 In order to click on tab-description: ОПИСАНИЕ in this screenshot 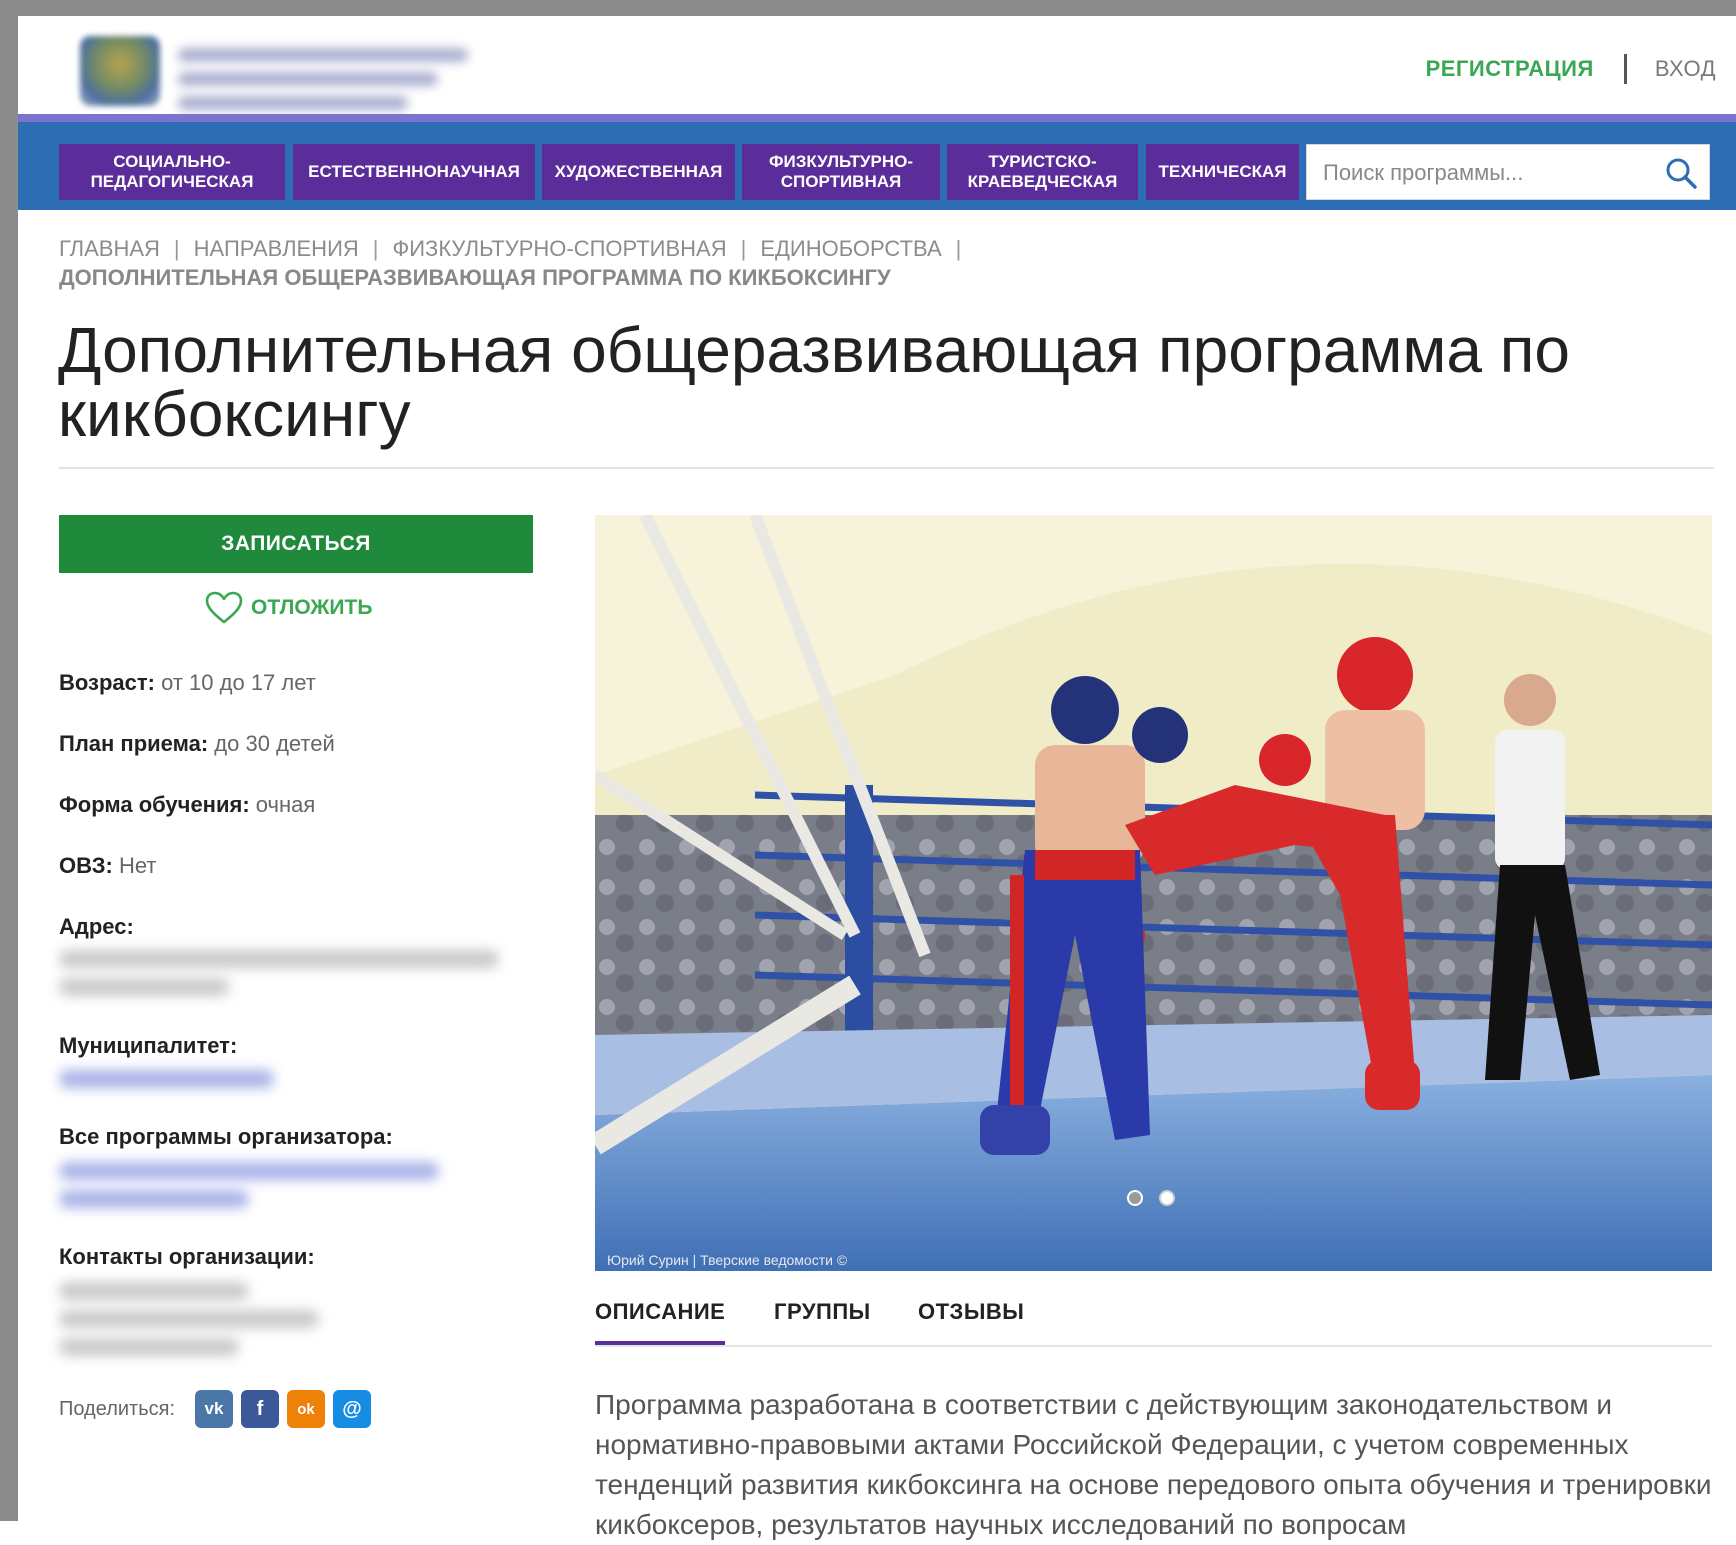, I will do `click(660, 1322)`.